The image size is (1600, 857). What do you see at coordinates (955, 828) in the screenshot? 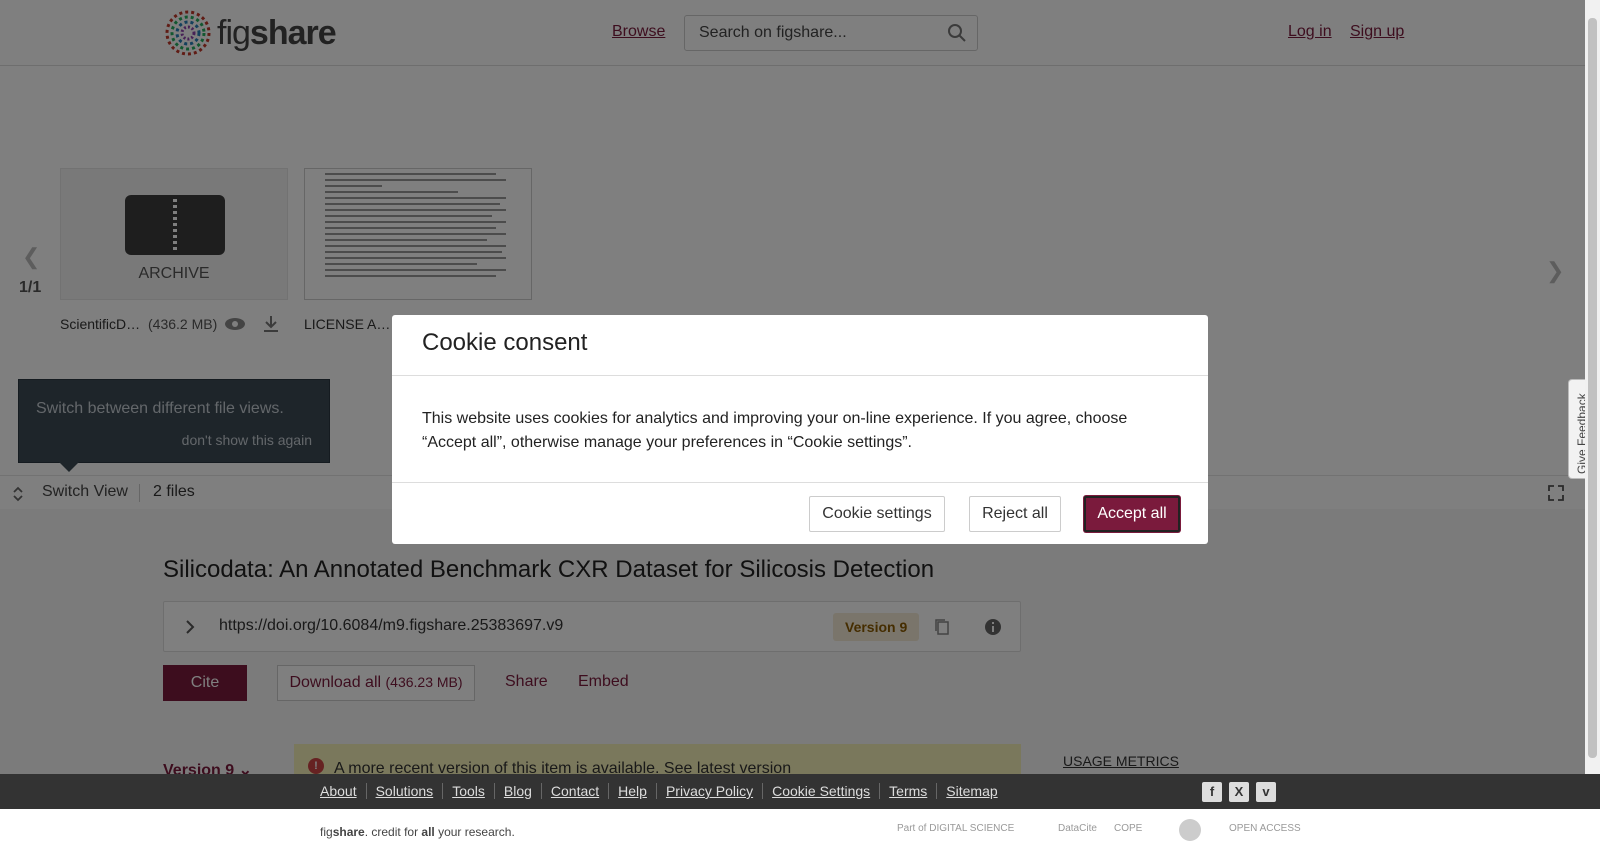
I see `digital-science-logo: Part of DIGITAL SCIENCE` at bounding box center [955, 828].